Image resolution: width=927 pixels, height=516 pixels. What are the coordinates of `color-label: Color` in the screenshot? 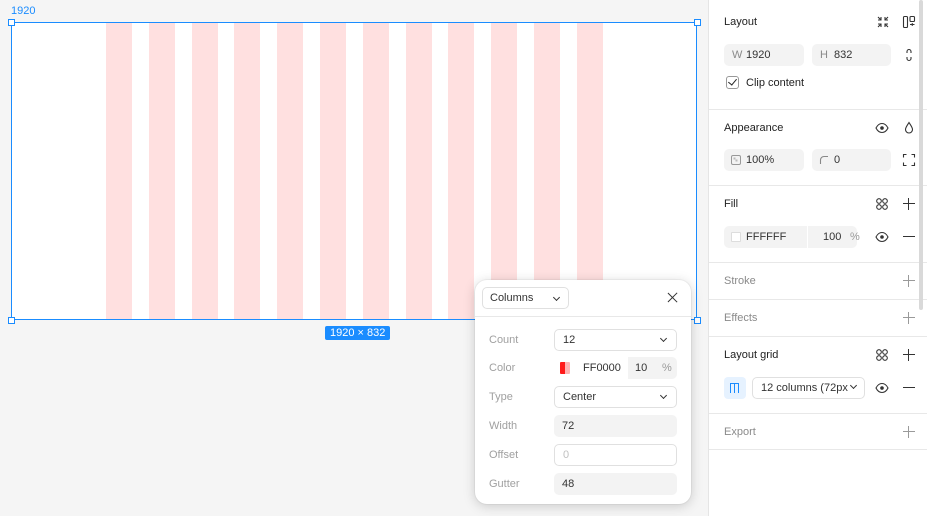 It's located at (502, 368).